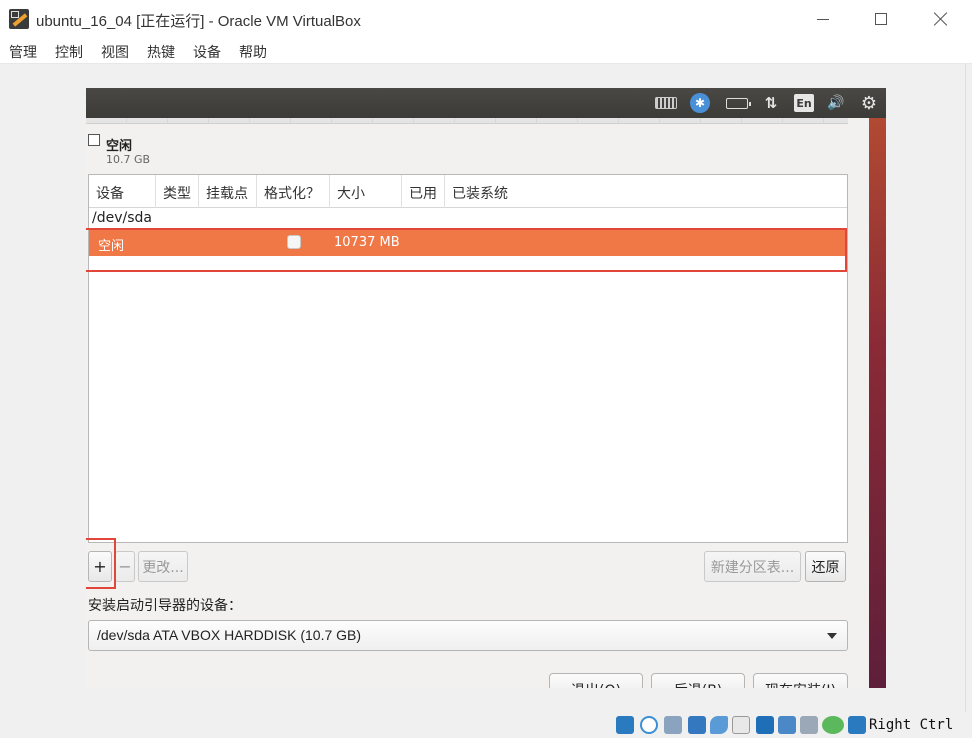  I want to click on back-button: 后退(B), so click(698, 680).